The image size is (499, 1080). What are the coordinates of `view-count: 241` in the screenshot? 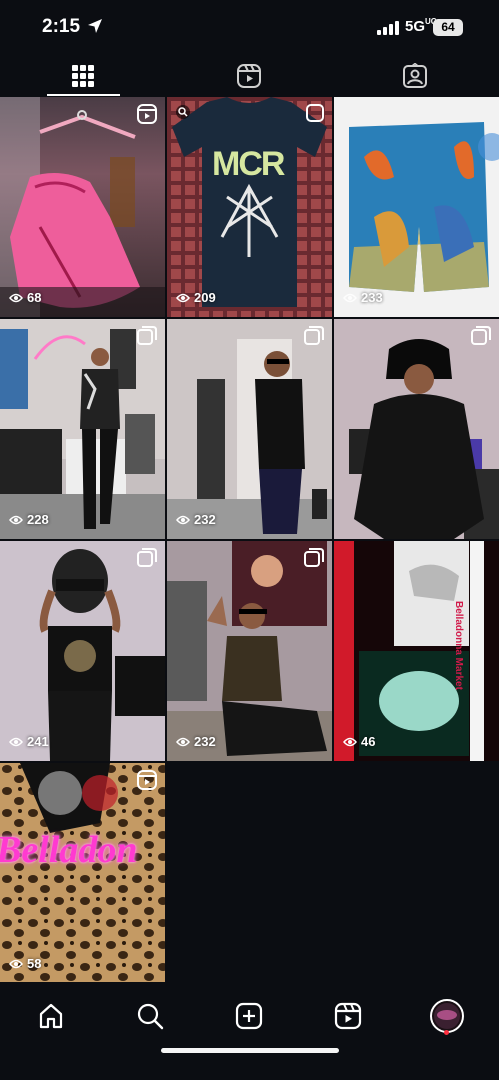 It's located at (29, 741).